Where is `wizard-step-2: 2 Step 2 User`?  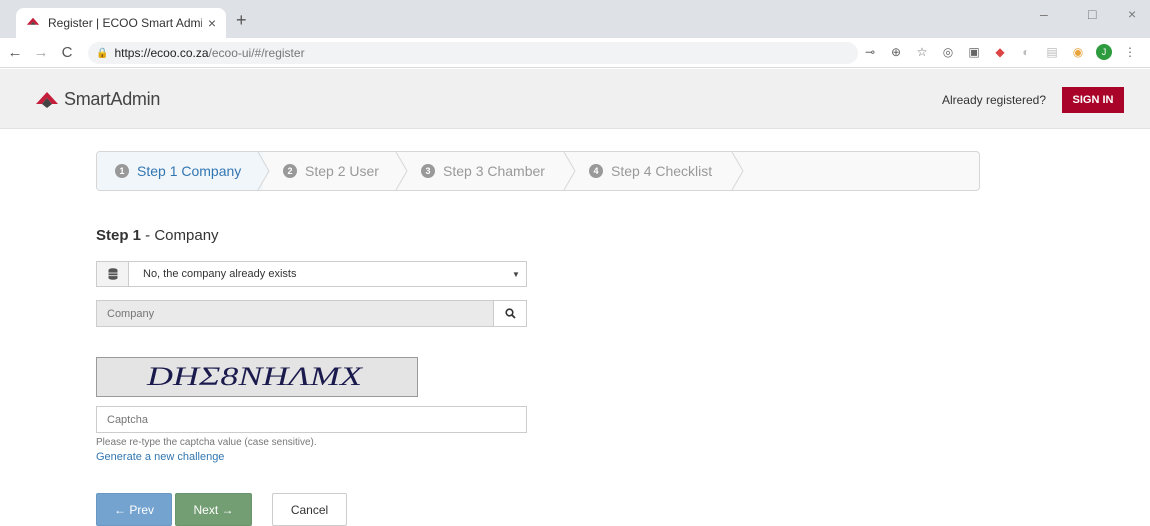 wizard-step-2: 2 Step 2 User is located at coordinates (333, 171).